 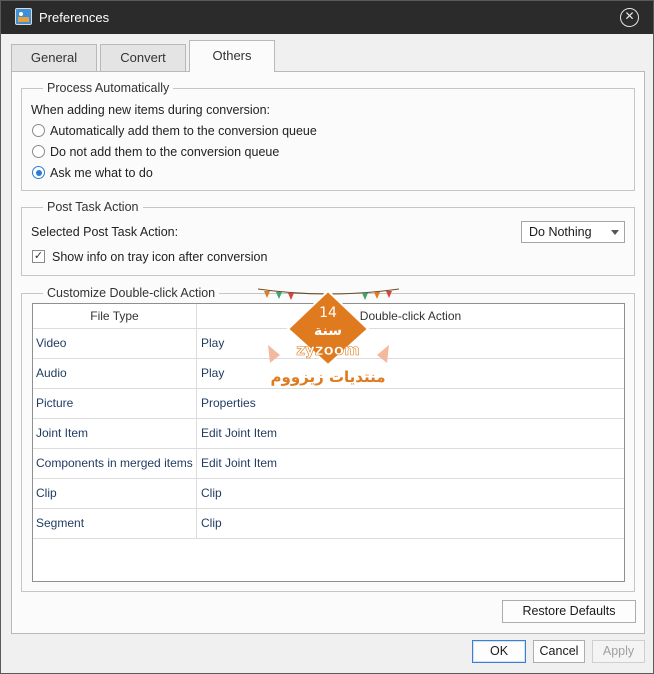 What do you see at coordinates (143, 57) in the screenshot?
I see `tab-convert: Convert` at bounding box center [143, 57].